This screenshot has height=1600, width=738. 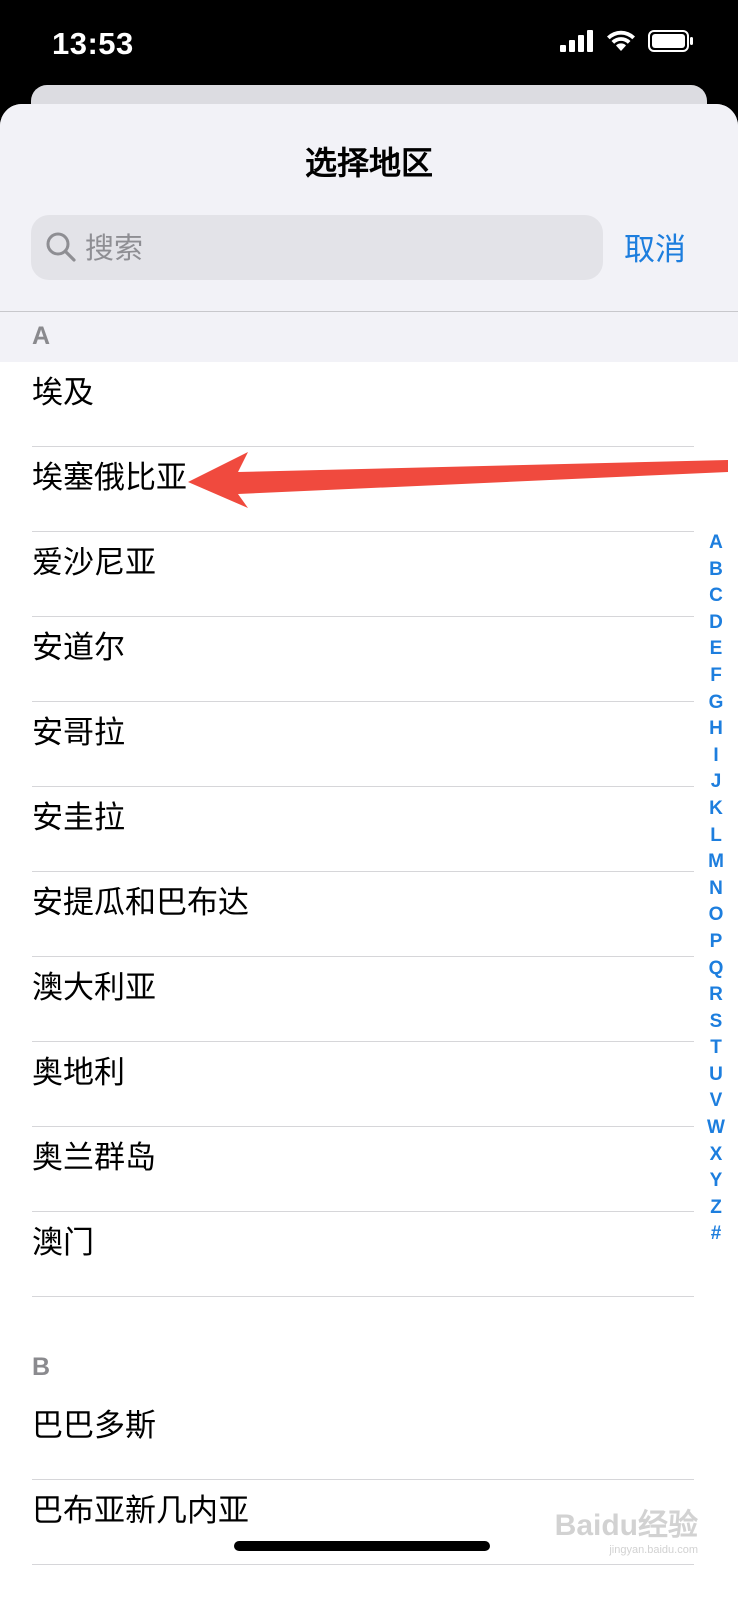 What do you see at coordinates (670, 41) in the screenshot?
I see `battery-icon` at bounding box center [670, 41].